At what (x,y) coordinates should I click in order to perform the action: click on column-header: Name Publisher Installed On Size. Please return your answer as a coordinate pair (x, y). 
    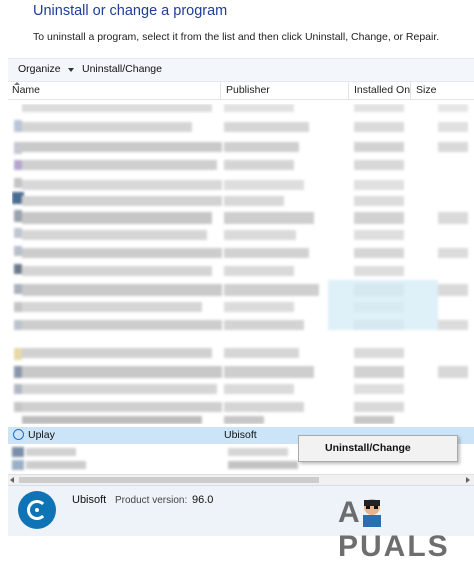
    Looking at the image, I should click on (241, 91).